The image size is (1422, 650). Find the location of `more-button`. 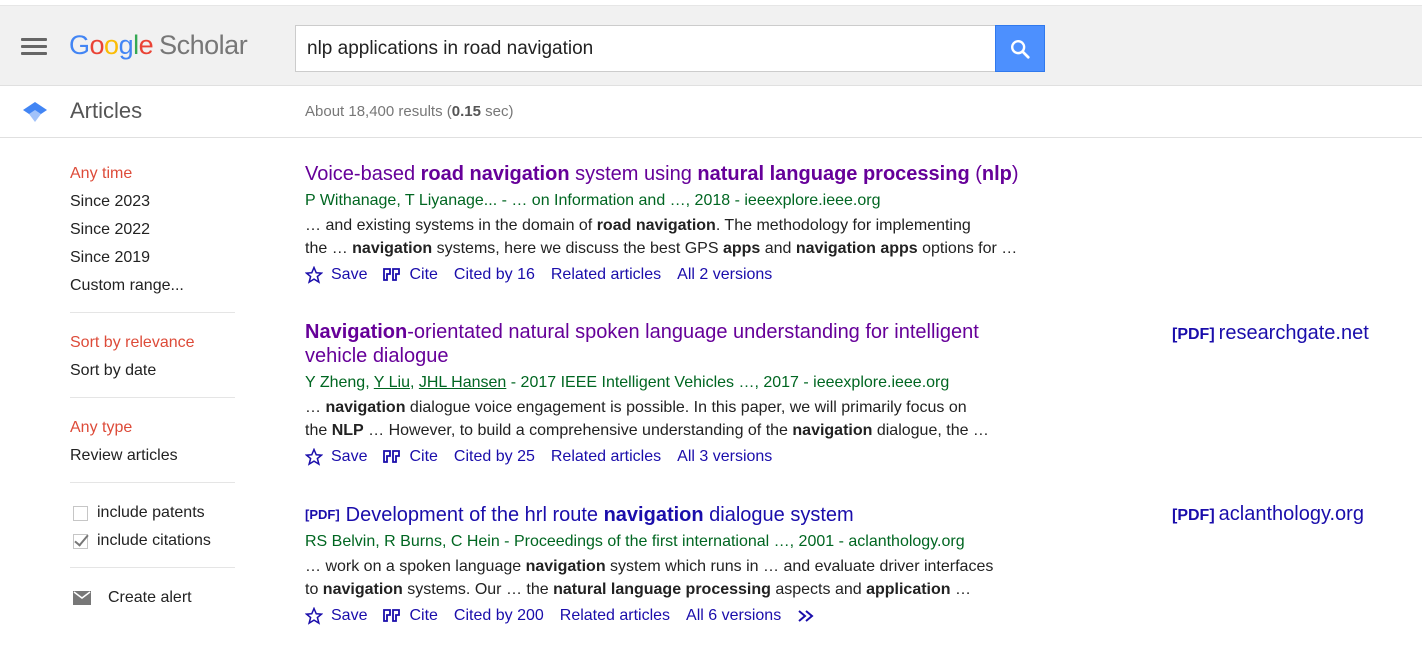

more-button is located at coordinates (811, 616).